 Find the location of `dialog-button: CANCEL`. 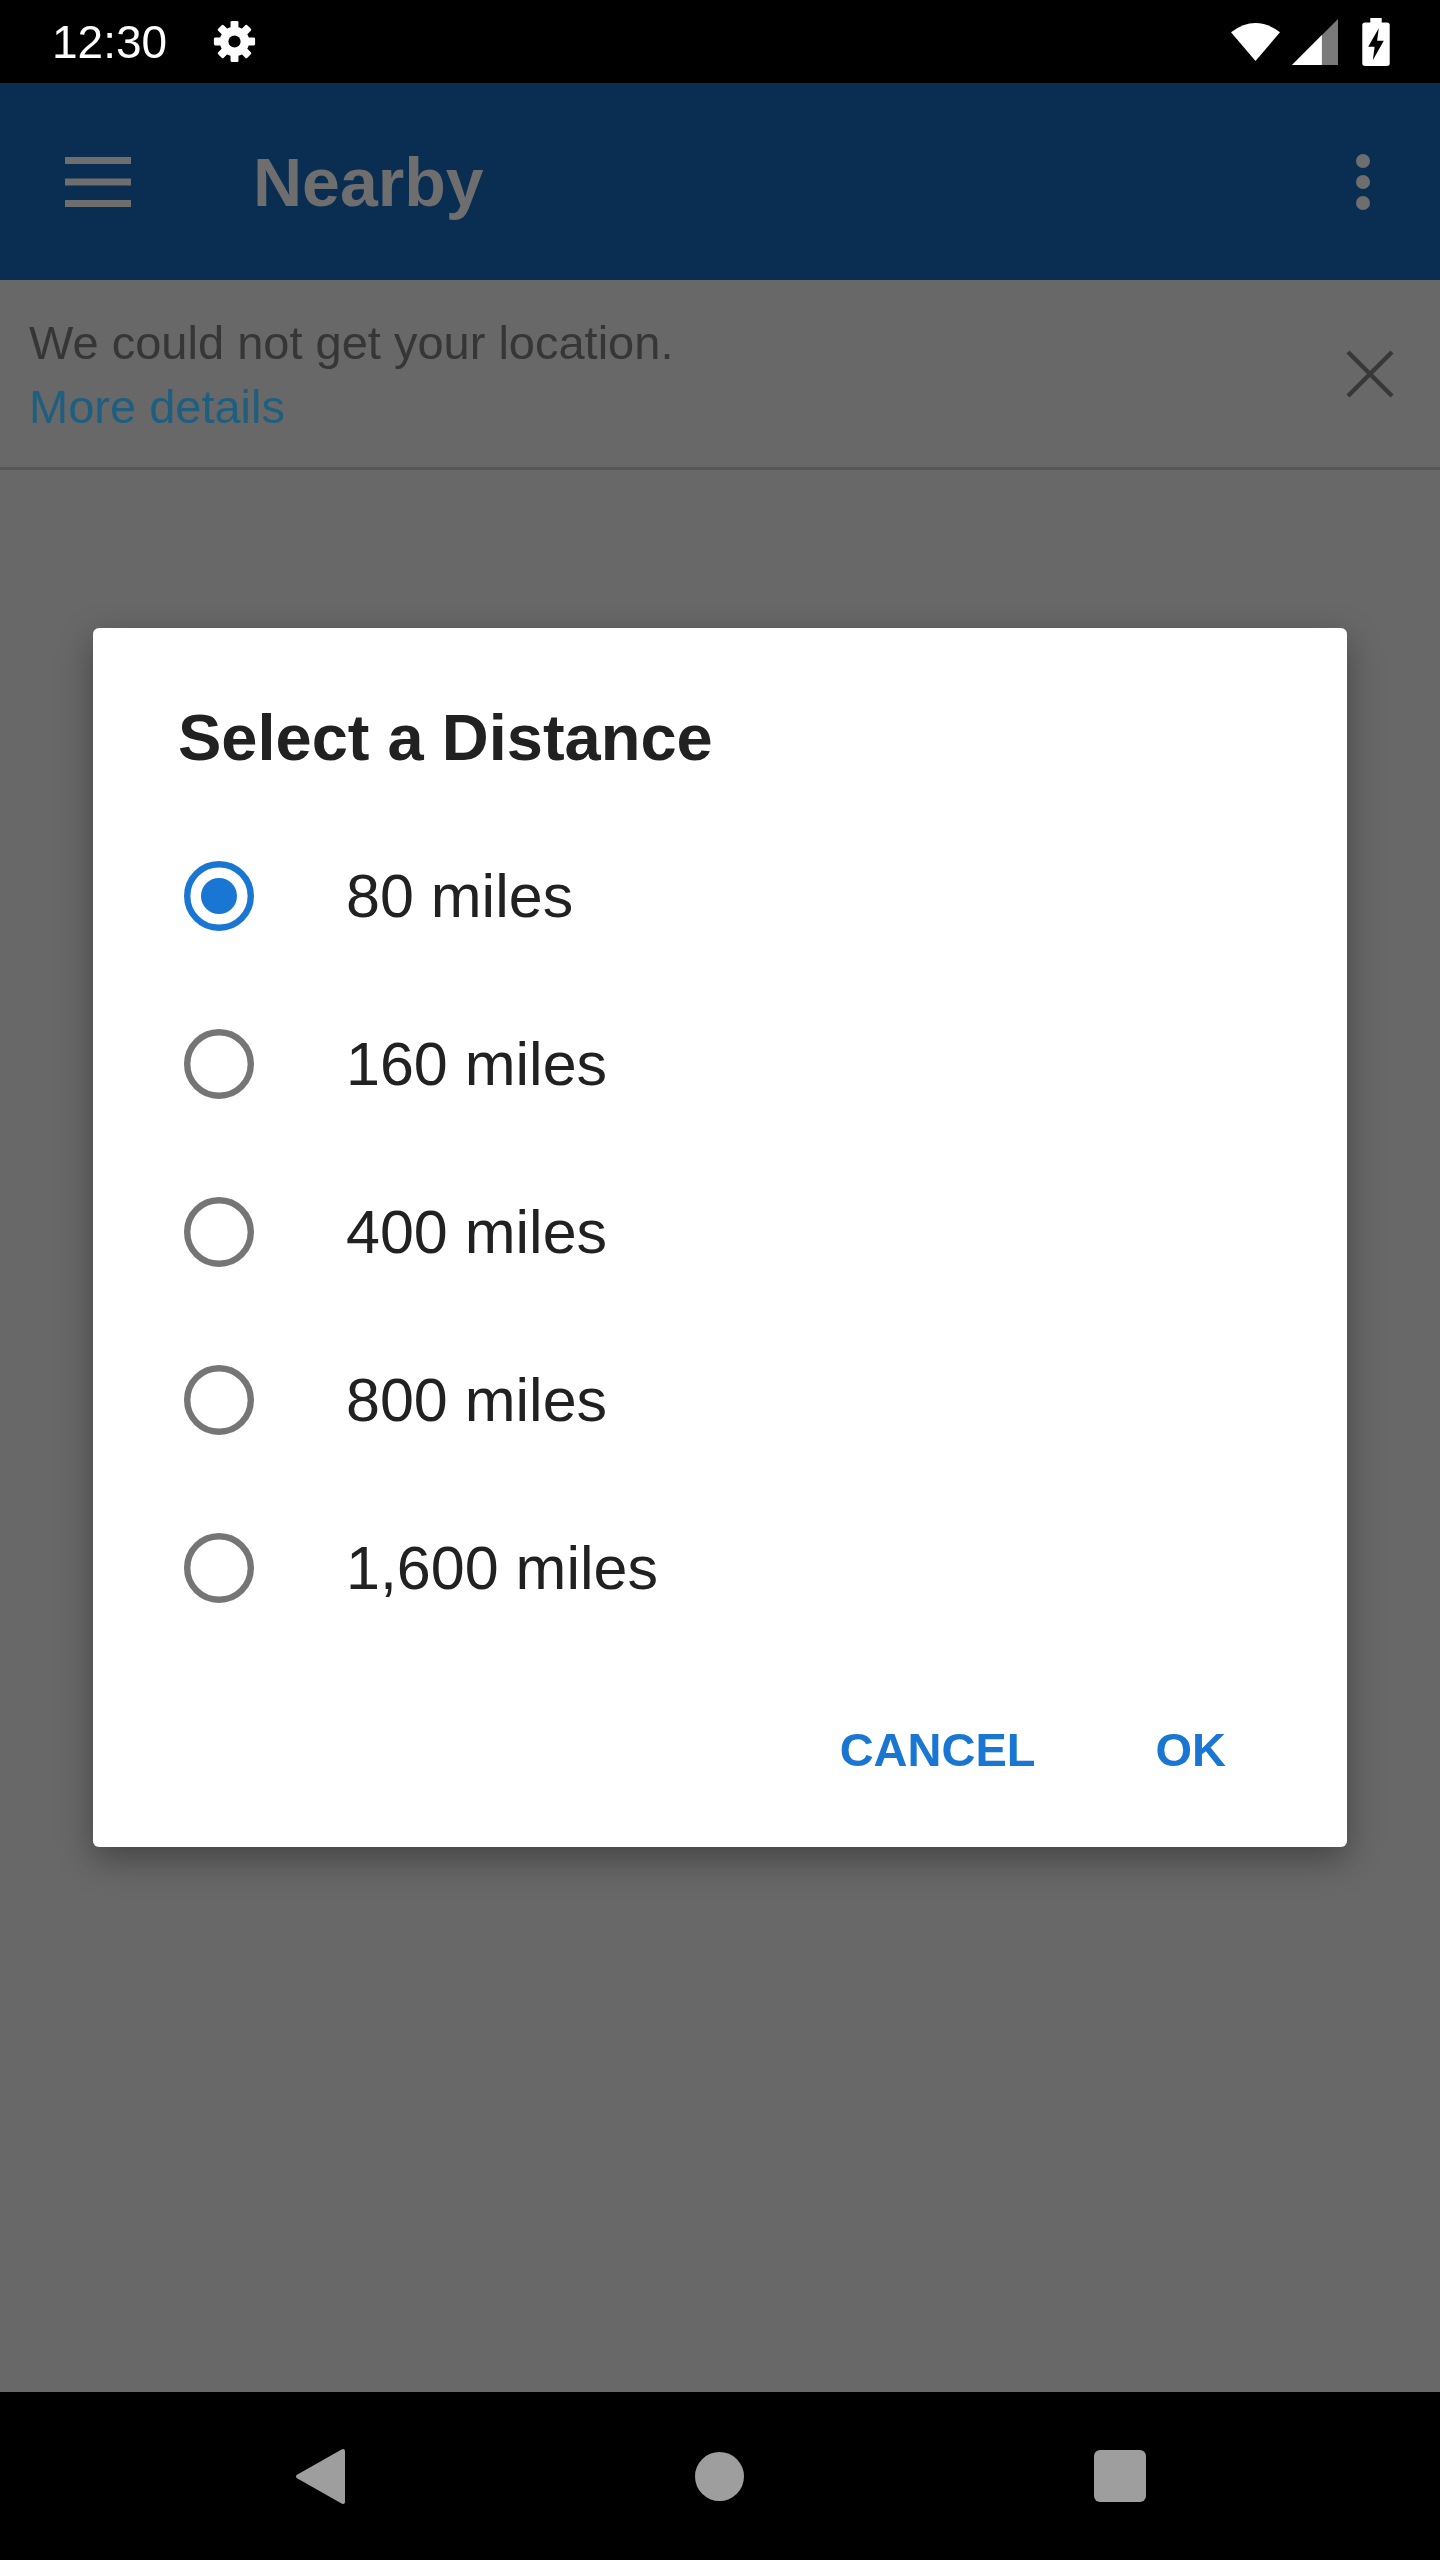

dialog-button: CANCEL is located at coordinates (937, 1749).